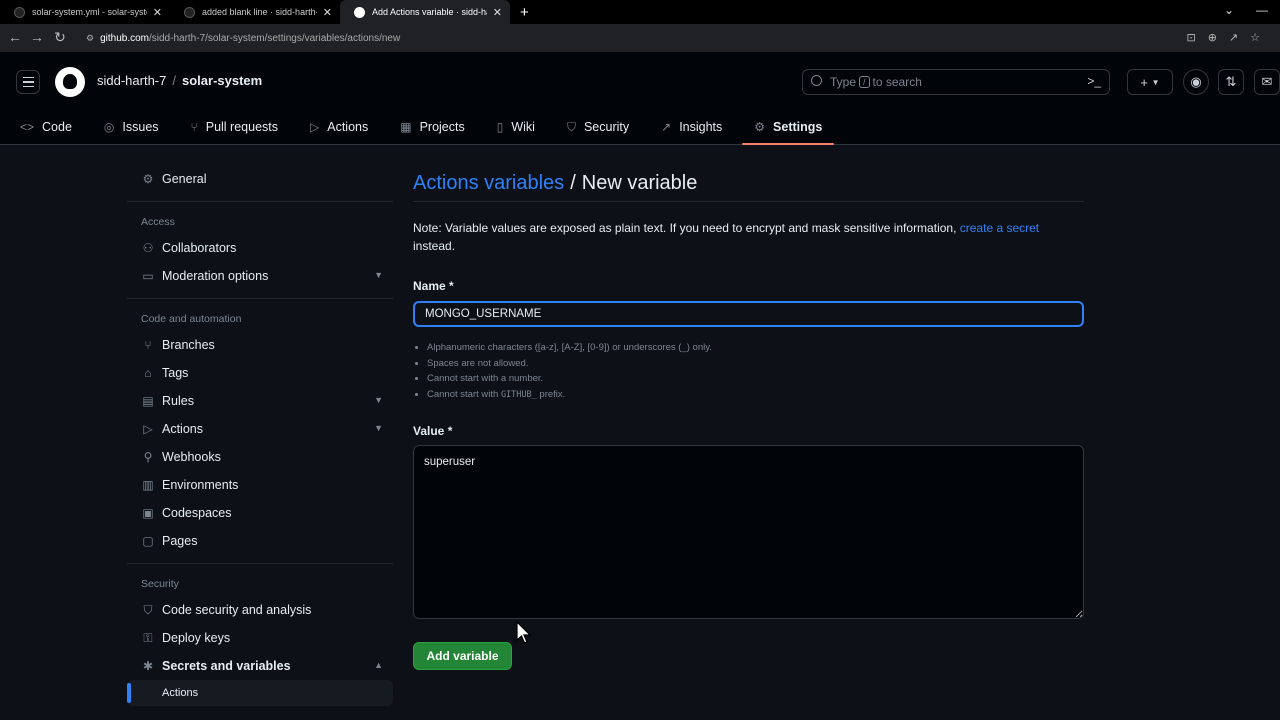 The height and width of the screenshot is (720, 1280). I want to click on zoom-icon: ⊕, so click(1212, 37).